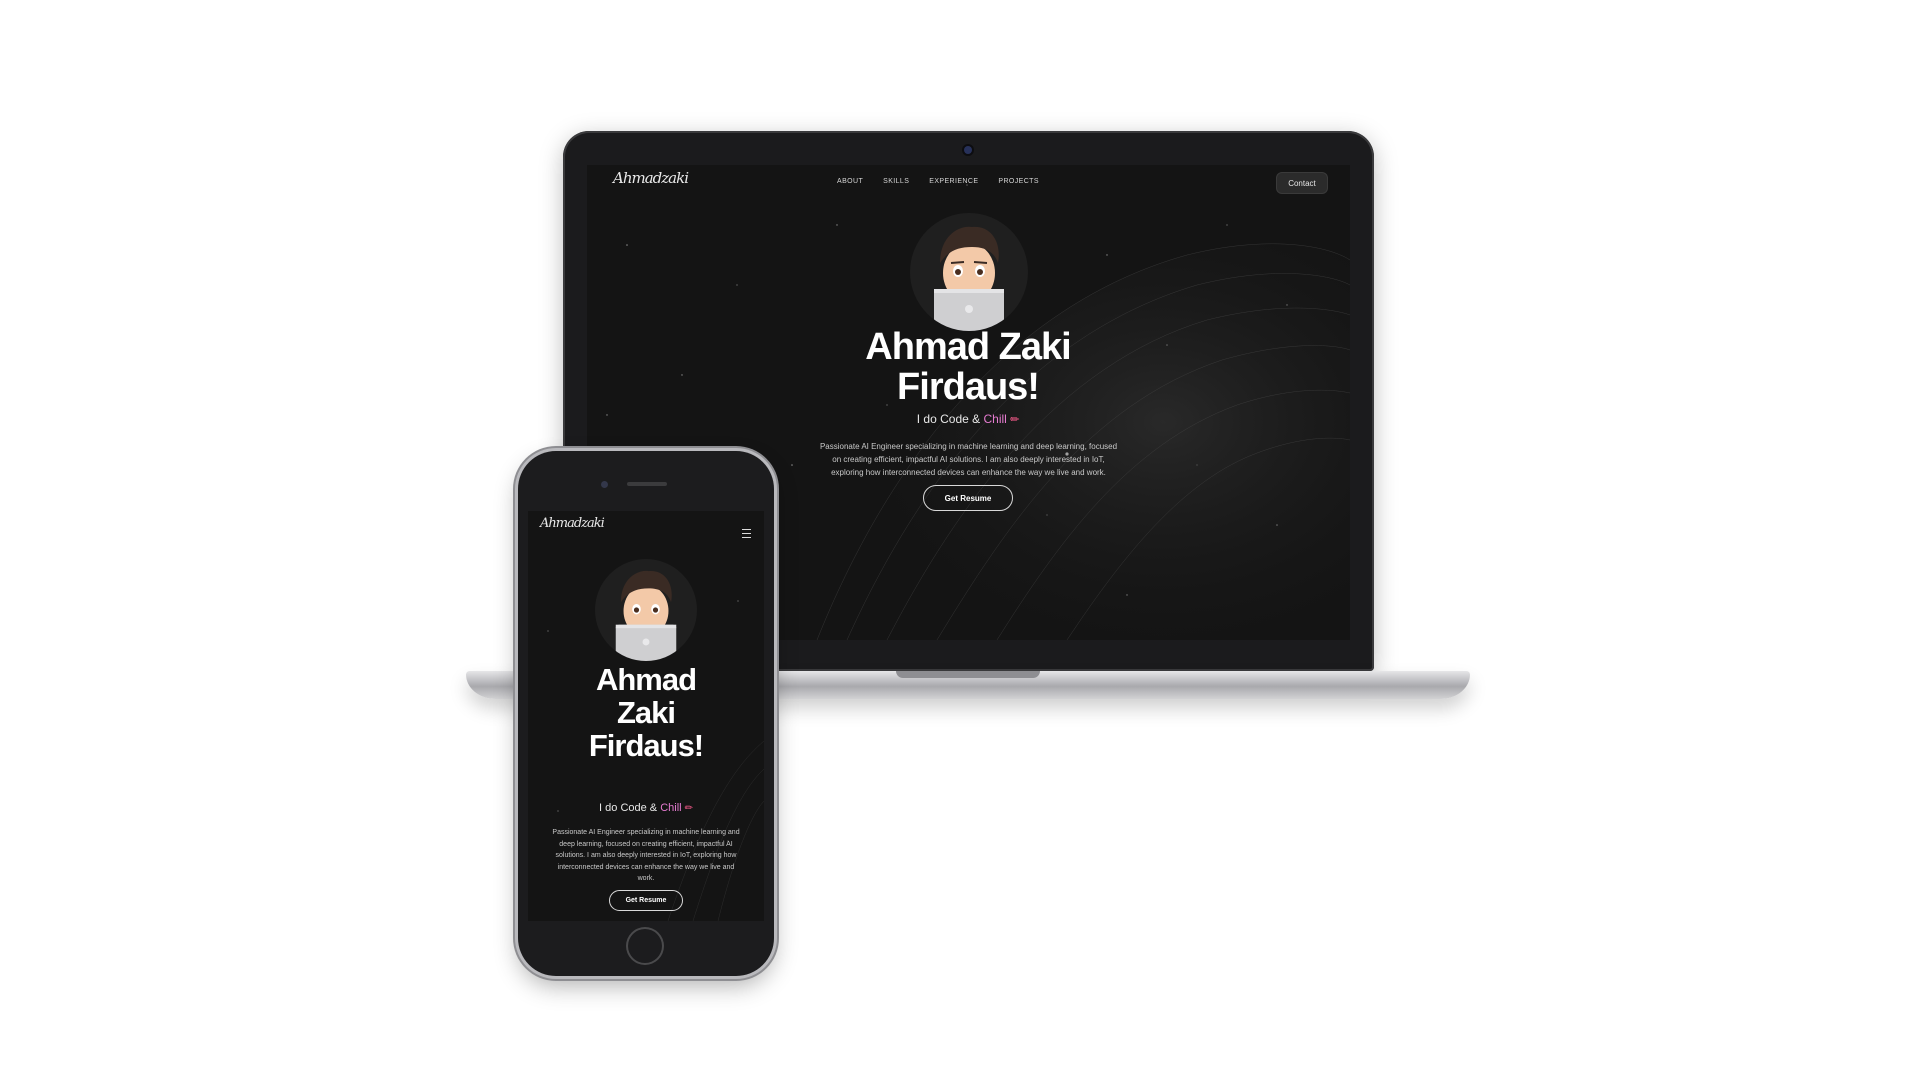 The image size is (1920, 1080). I want to click on phone-camera, so click(604, 484).